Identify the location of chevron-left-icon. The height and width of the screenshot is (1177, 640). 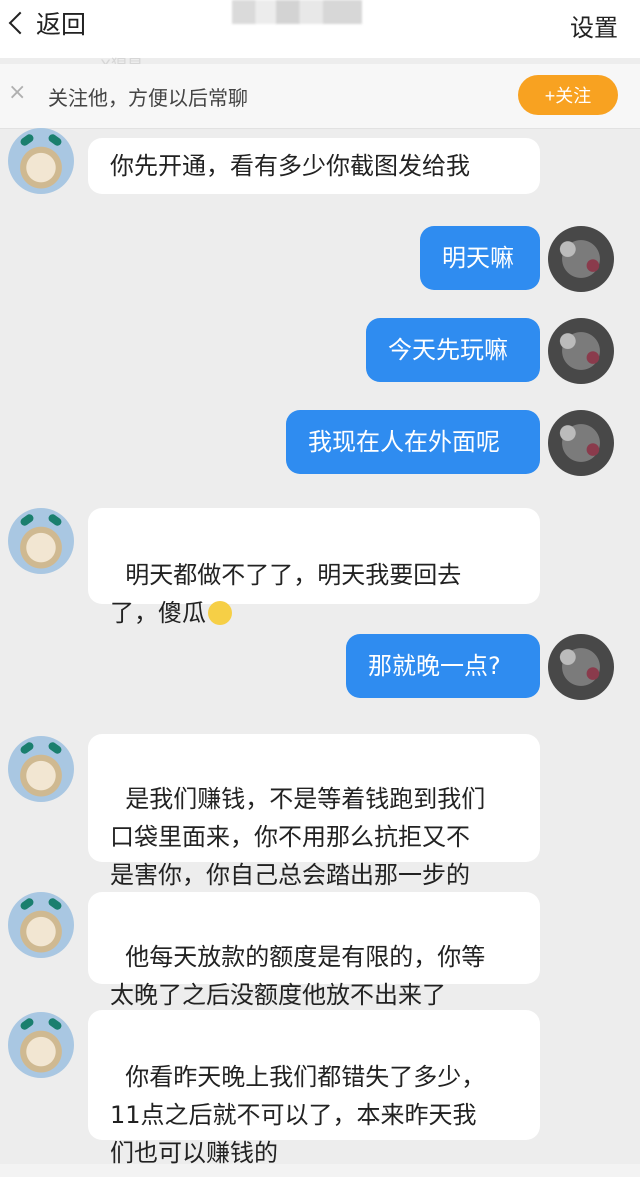
(20, 23).